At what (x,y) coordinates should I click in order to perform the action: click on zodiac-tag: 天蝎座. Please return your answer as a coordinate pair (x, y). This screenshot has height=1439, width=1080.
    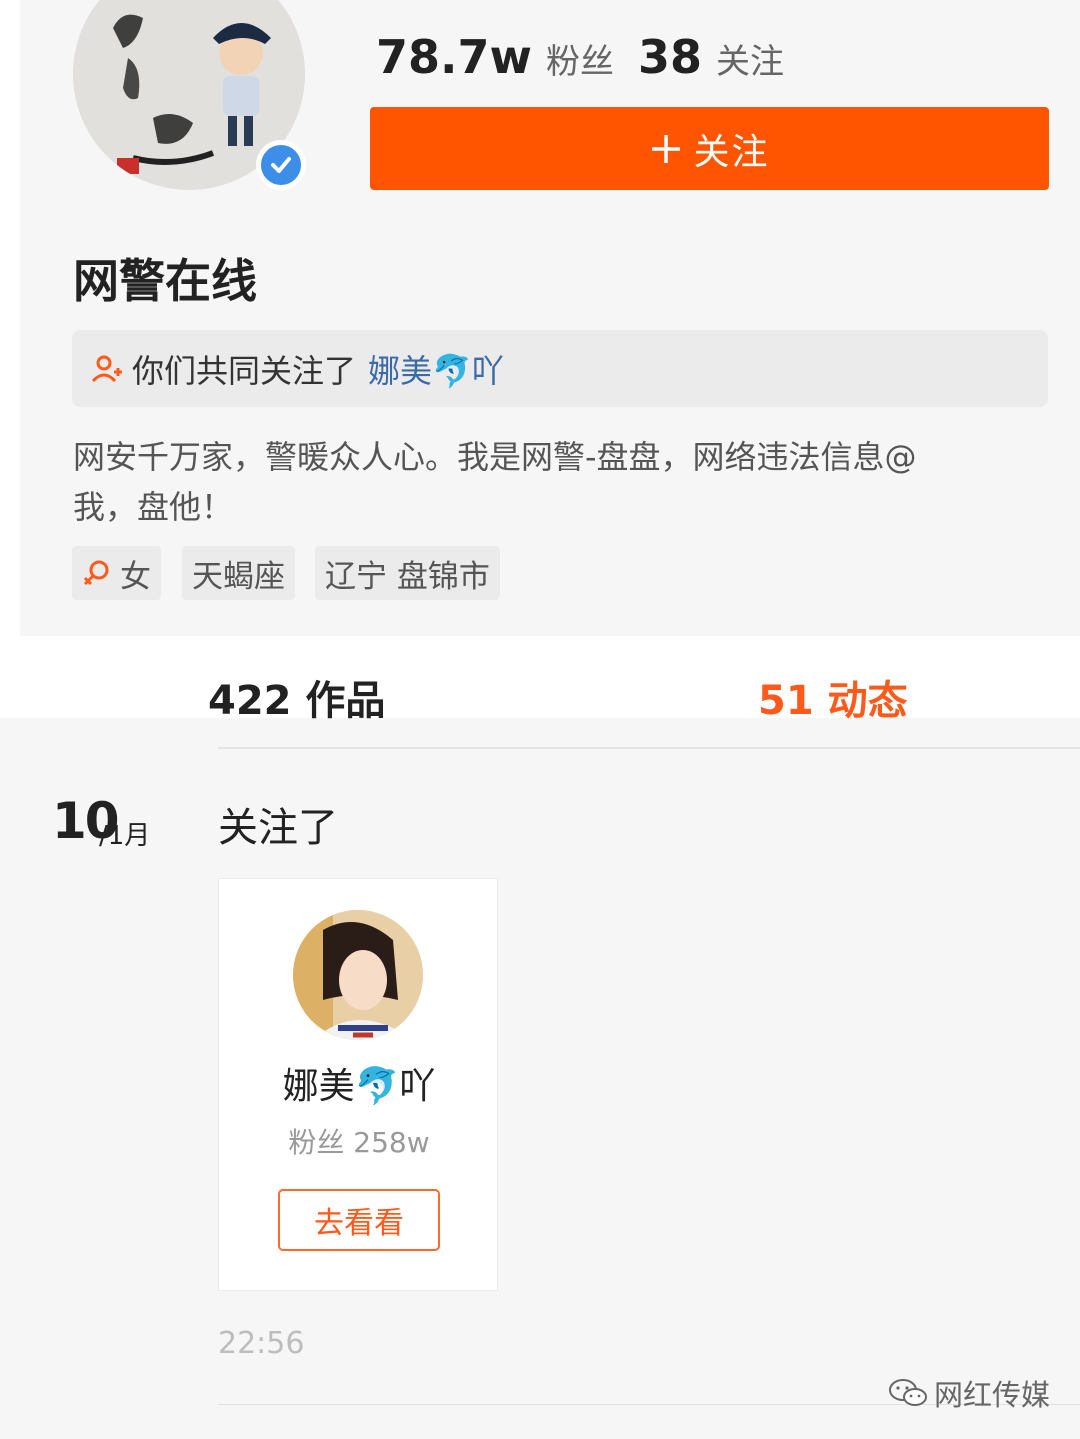
    Looking at the image, I should click on (238, 573).